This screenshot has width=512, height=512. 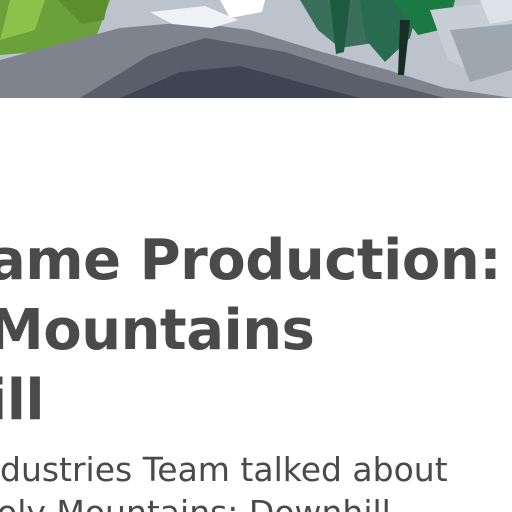 What do you see at coordinates (195, 504) in the screenshot?
I see `article-lead-line-2: oly Mountains: Downhill` at bounding box center [195, 504].